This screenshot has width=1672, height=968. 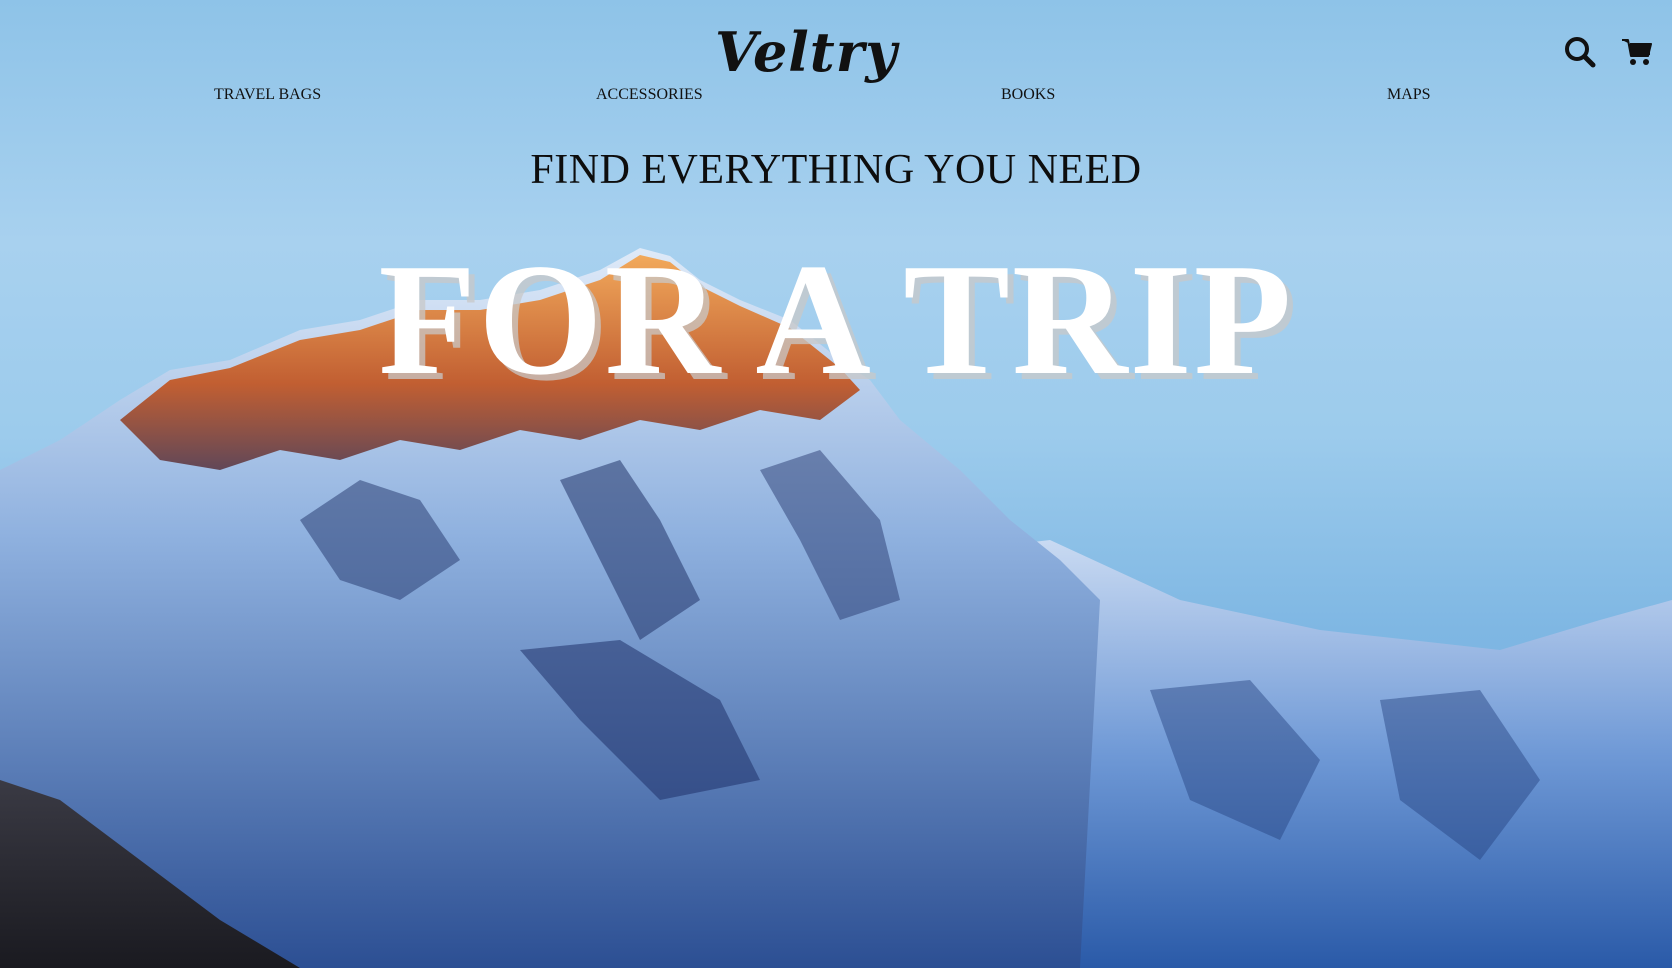 I want to click on search-icon, so click(x=1580, y=52).